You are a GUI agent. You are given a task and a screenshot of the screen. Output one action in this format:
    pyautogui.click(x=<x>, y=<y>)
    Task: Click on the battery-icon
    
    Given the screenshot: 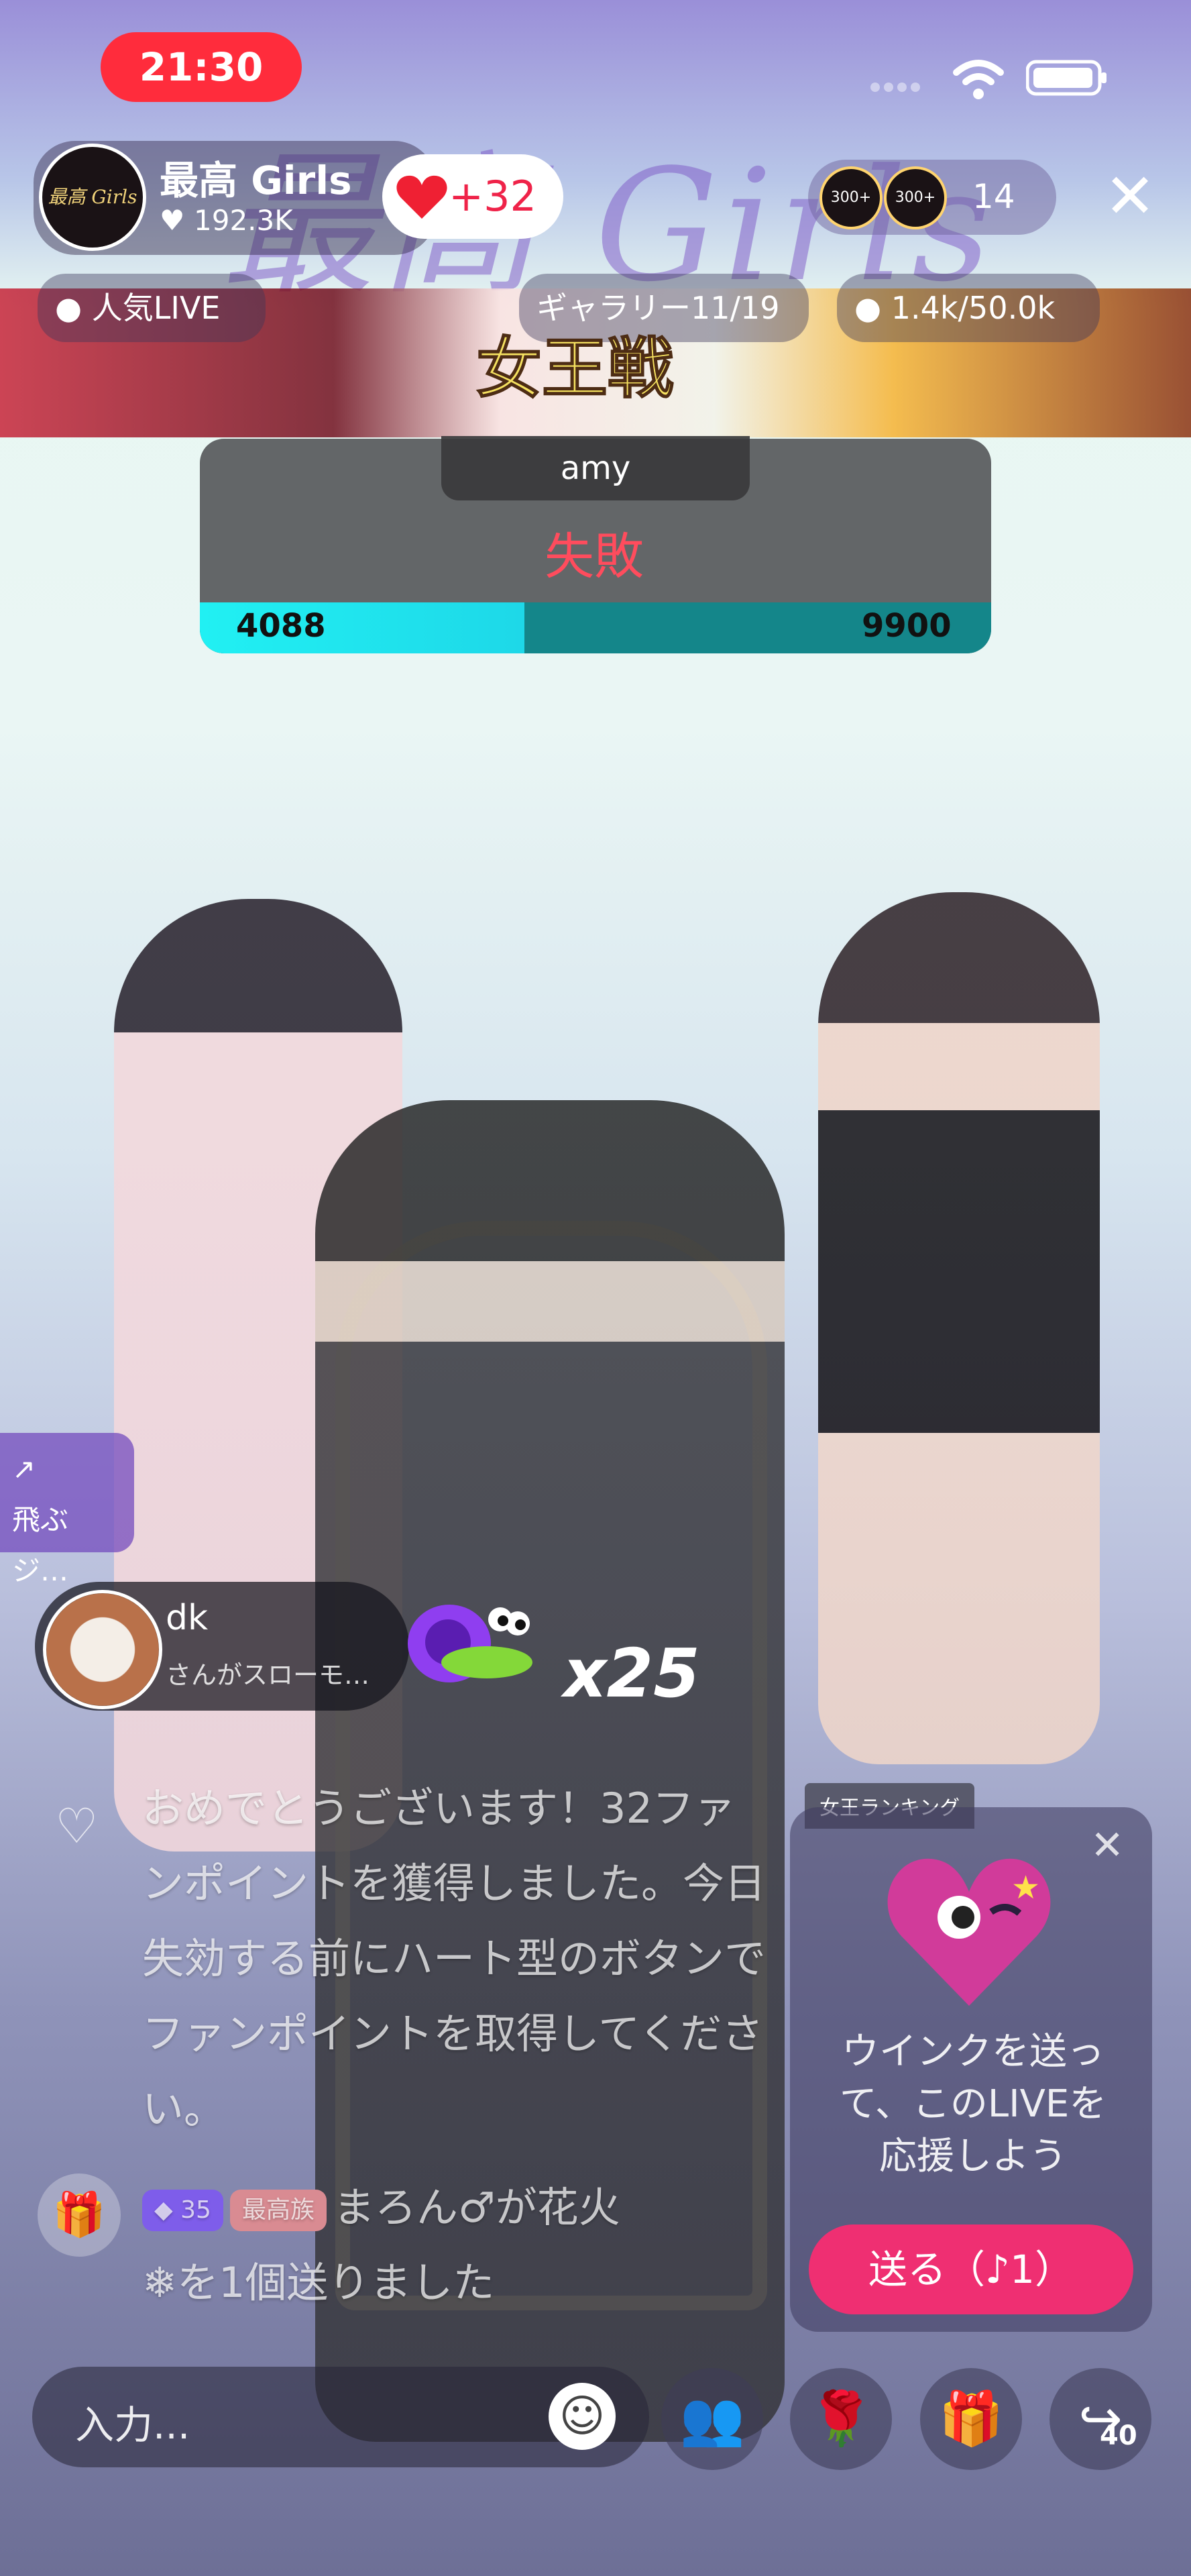 What is the action you would take?
    pyautogui.click(x=1068, y=79)
    